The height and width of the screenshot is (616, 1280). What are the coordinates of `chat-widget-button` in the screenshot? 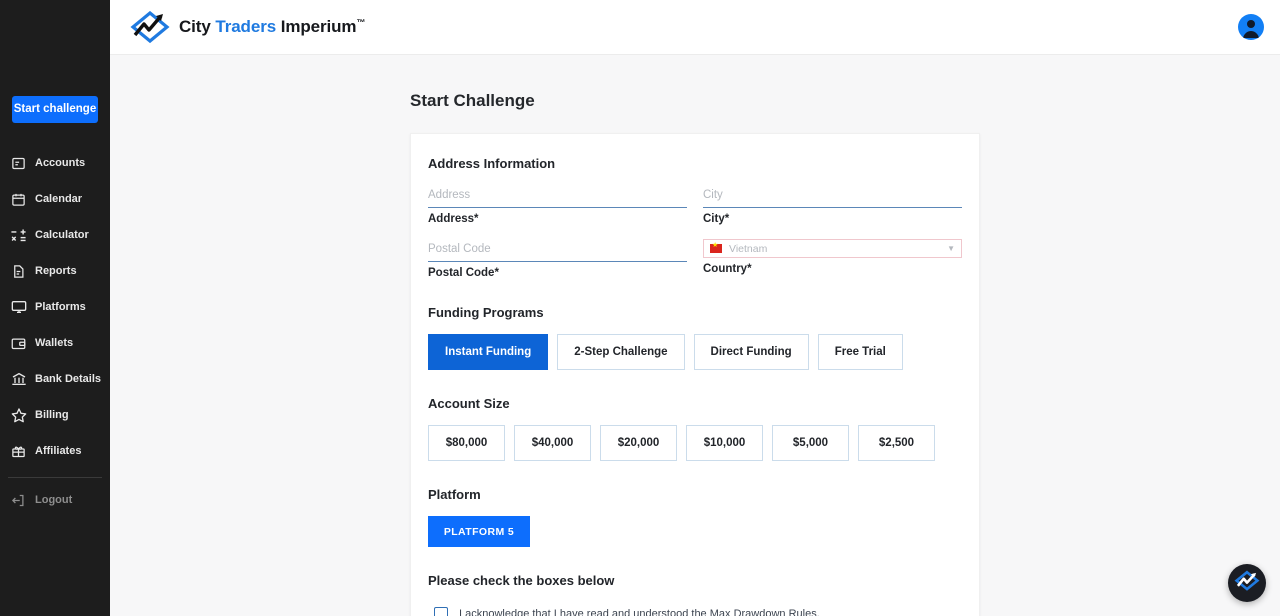 It's located at (1247, 583).